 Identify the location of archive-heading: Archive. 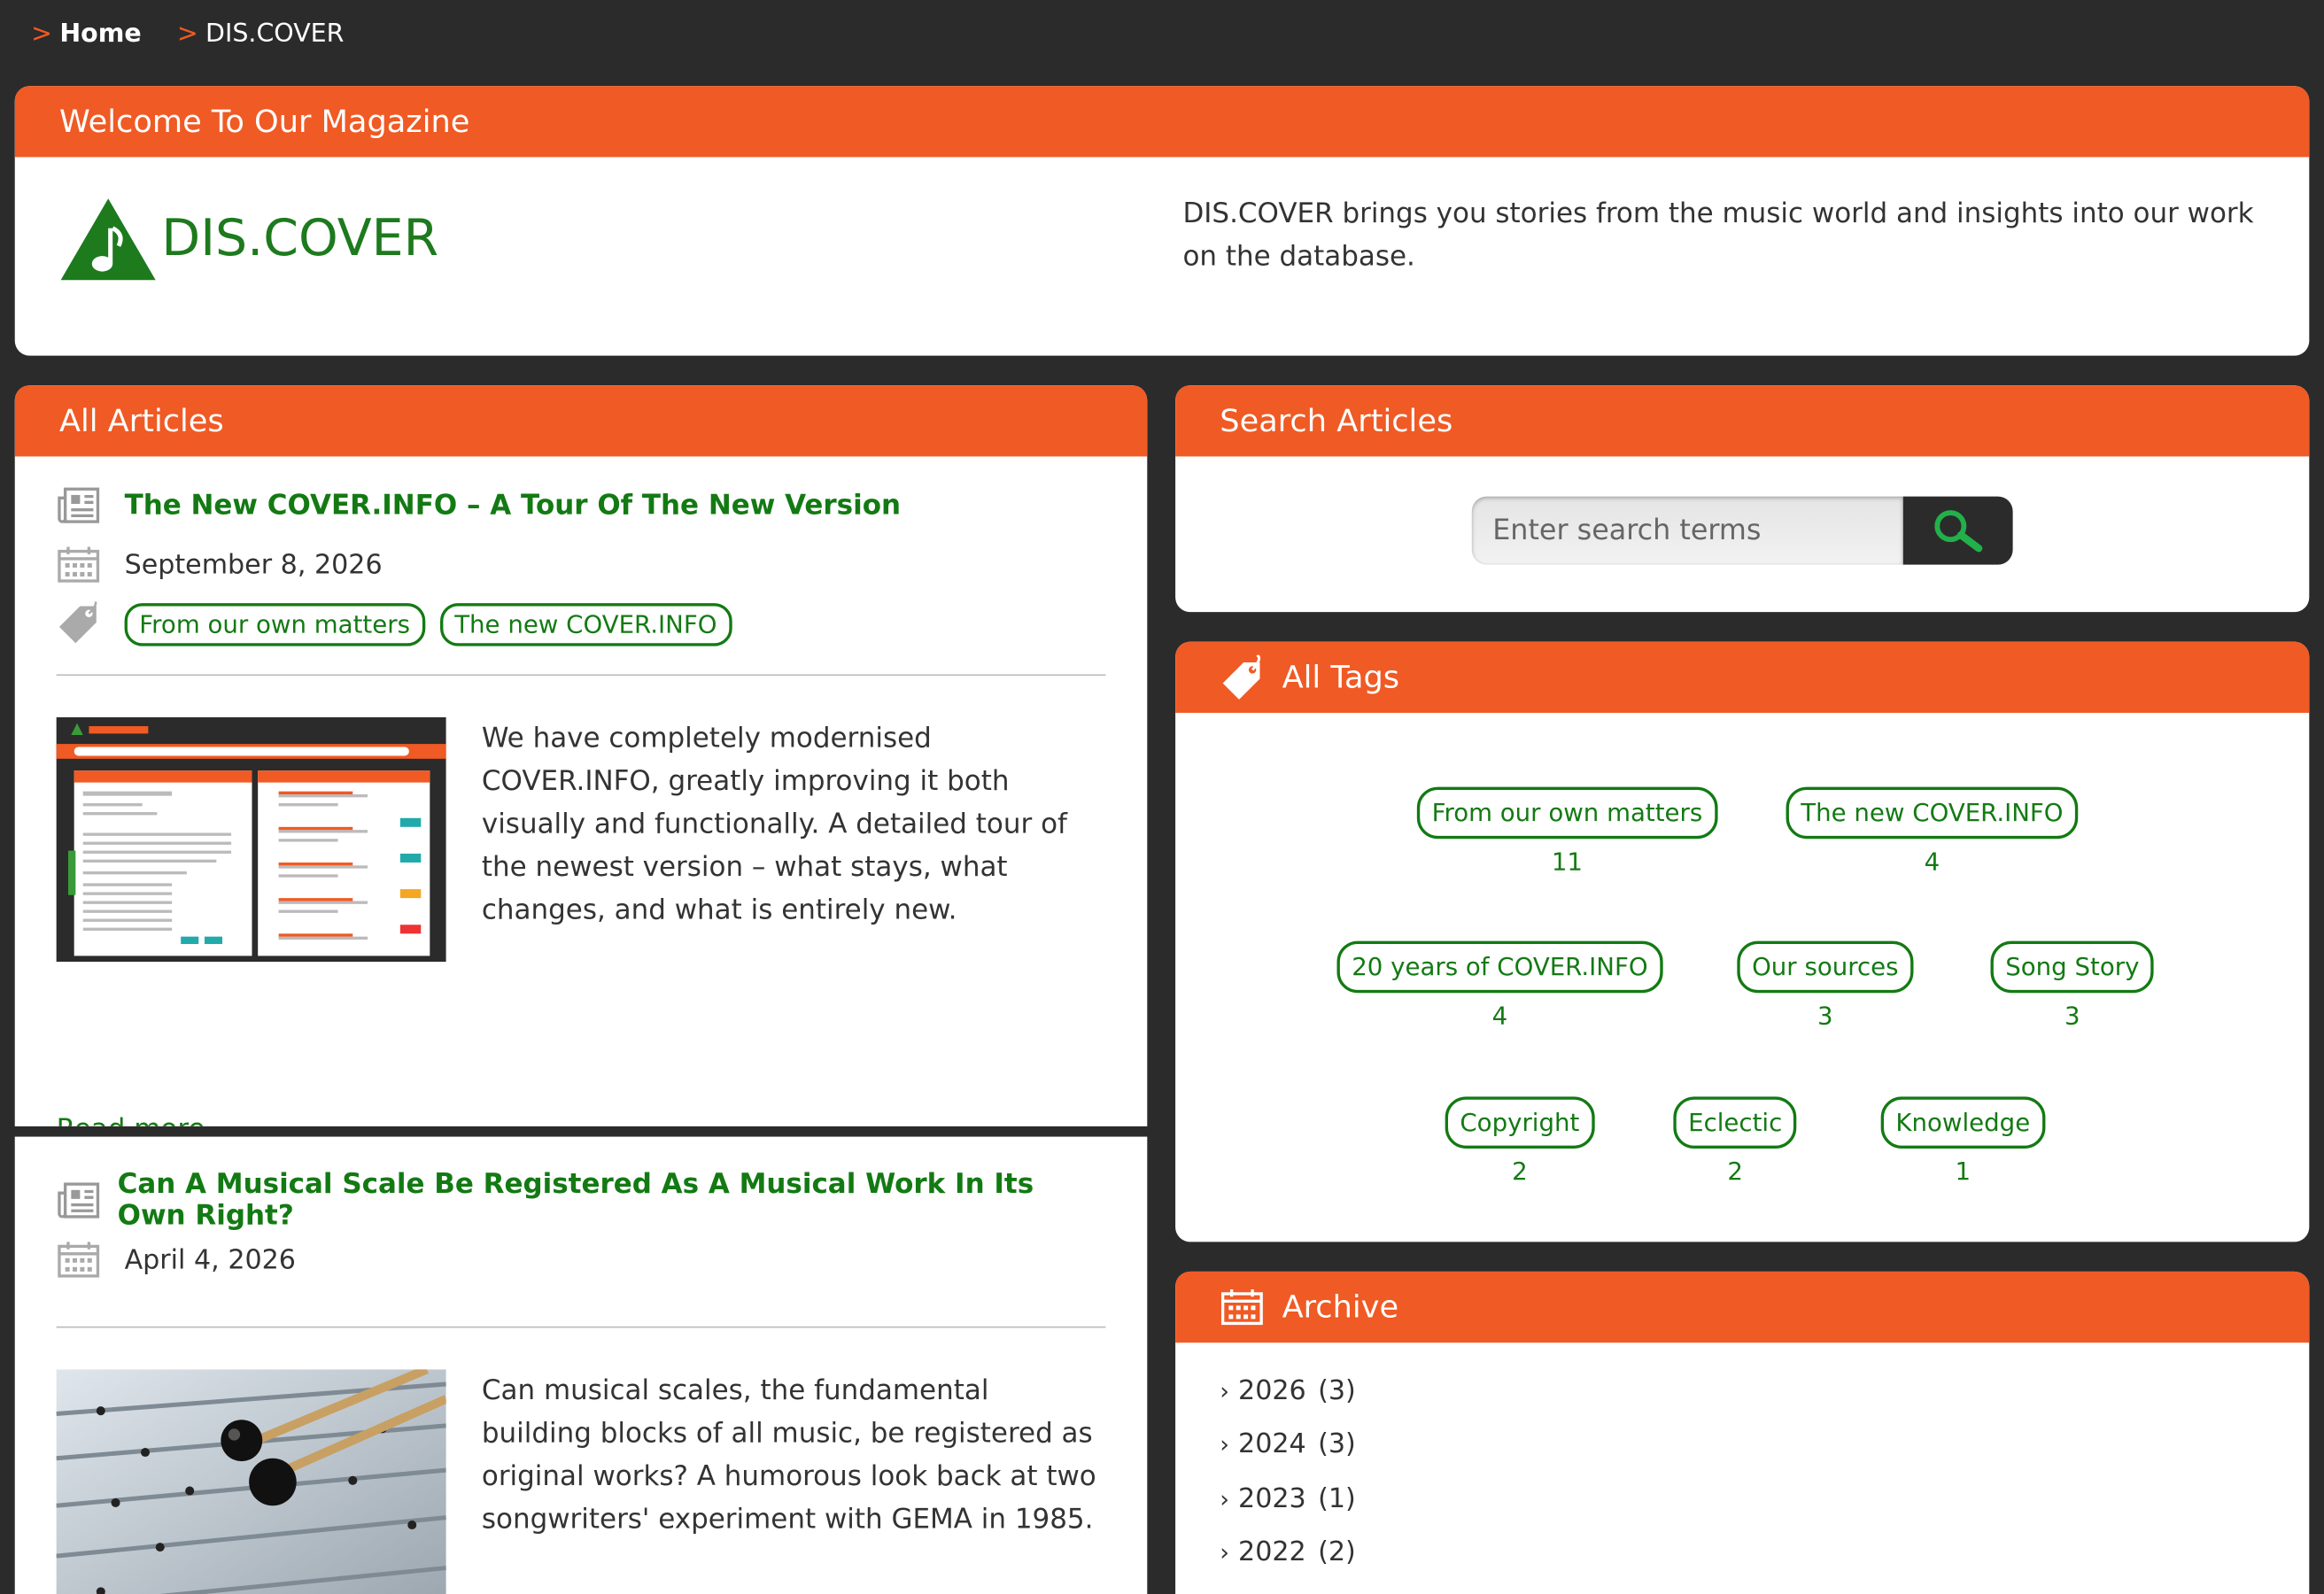
(1742, 1307).